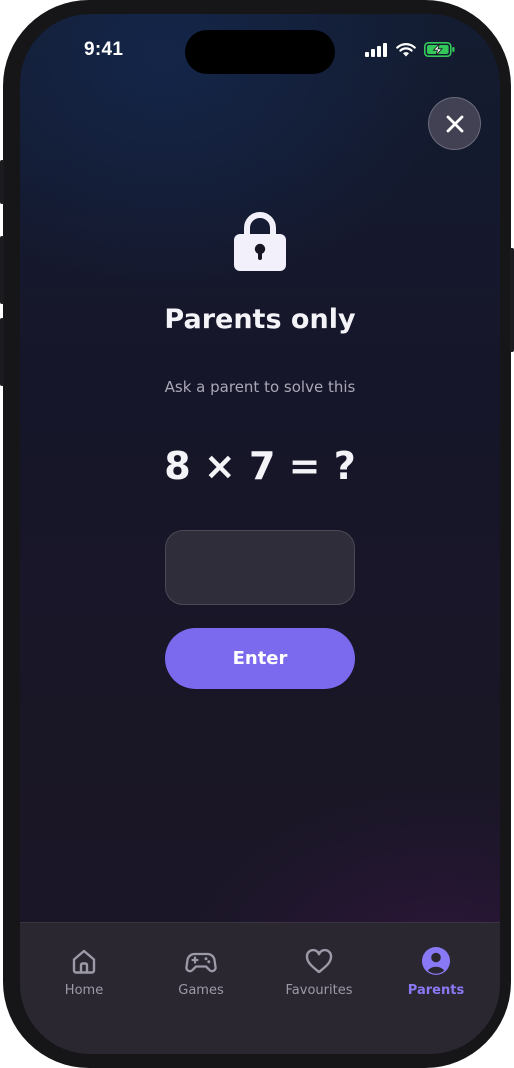 The image size is (514, 1068). I want to click on answer-input, so click(260, 567).